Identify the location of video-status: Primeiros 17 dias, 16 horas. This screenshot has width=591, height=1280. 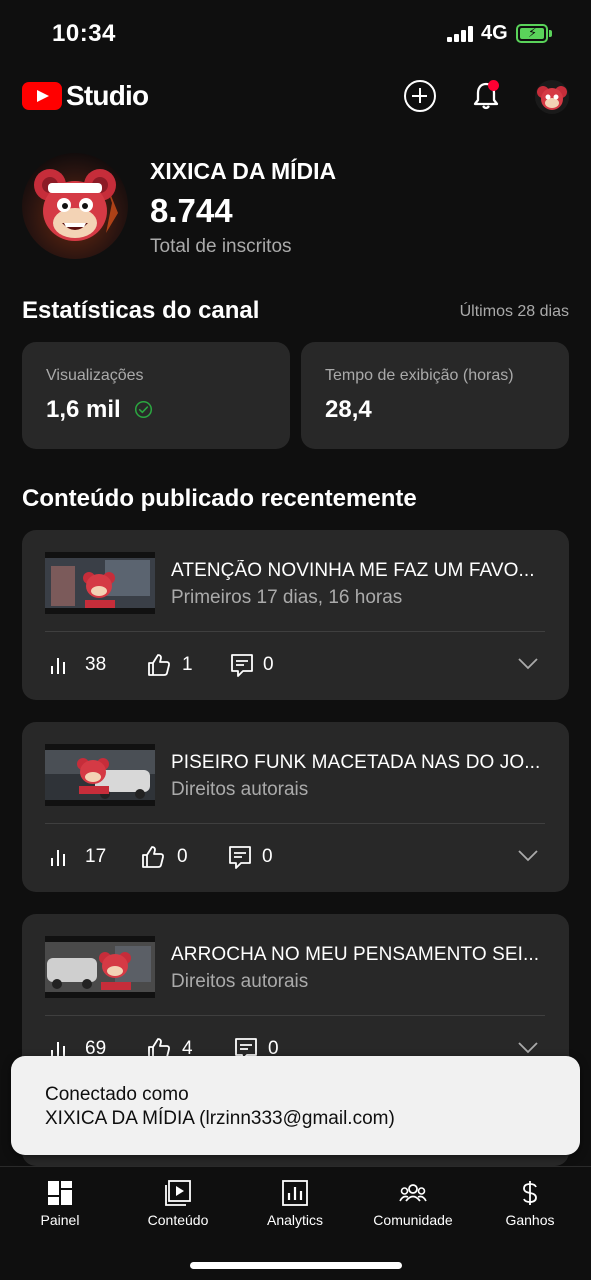
(287, 597).